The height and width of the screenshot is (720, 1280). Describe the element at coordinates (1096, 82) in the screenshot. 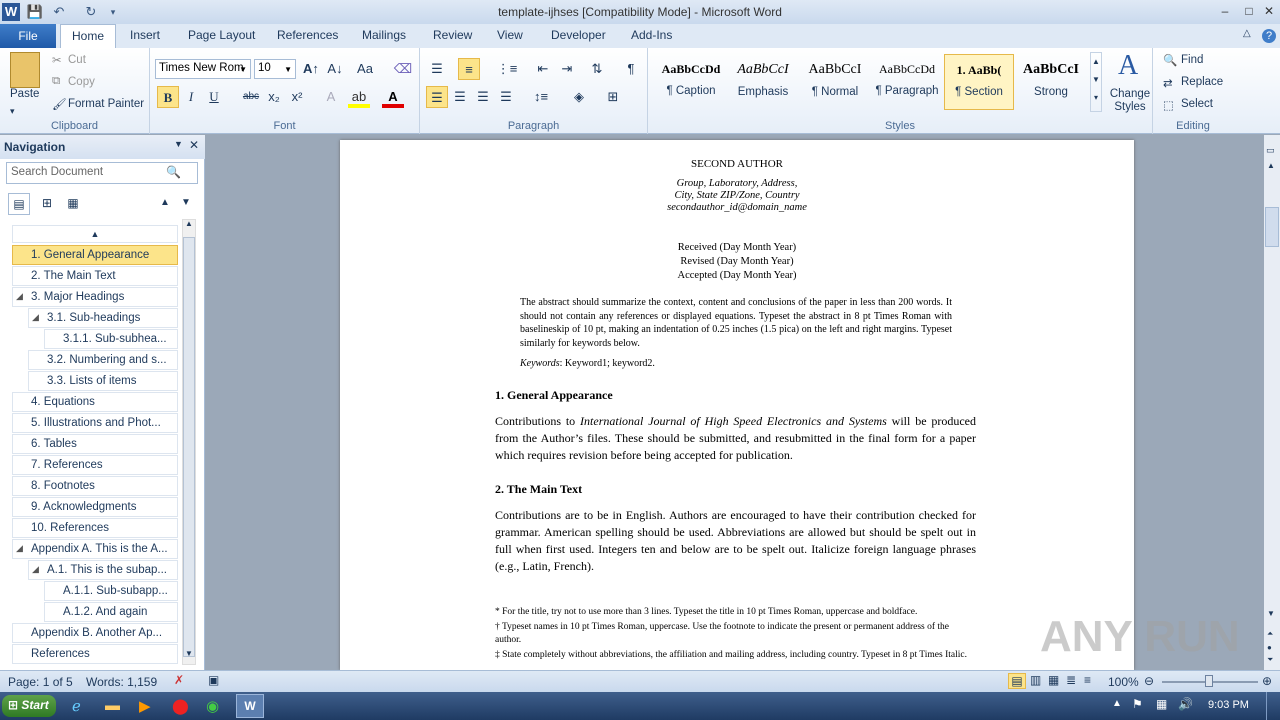

I see `styles-scroll: ▲ ▼ ▾` at that location.